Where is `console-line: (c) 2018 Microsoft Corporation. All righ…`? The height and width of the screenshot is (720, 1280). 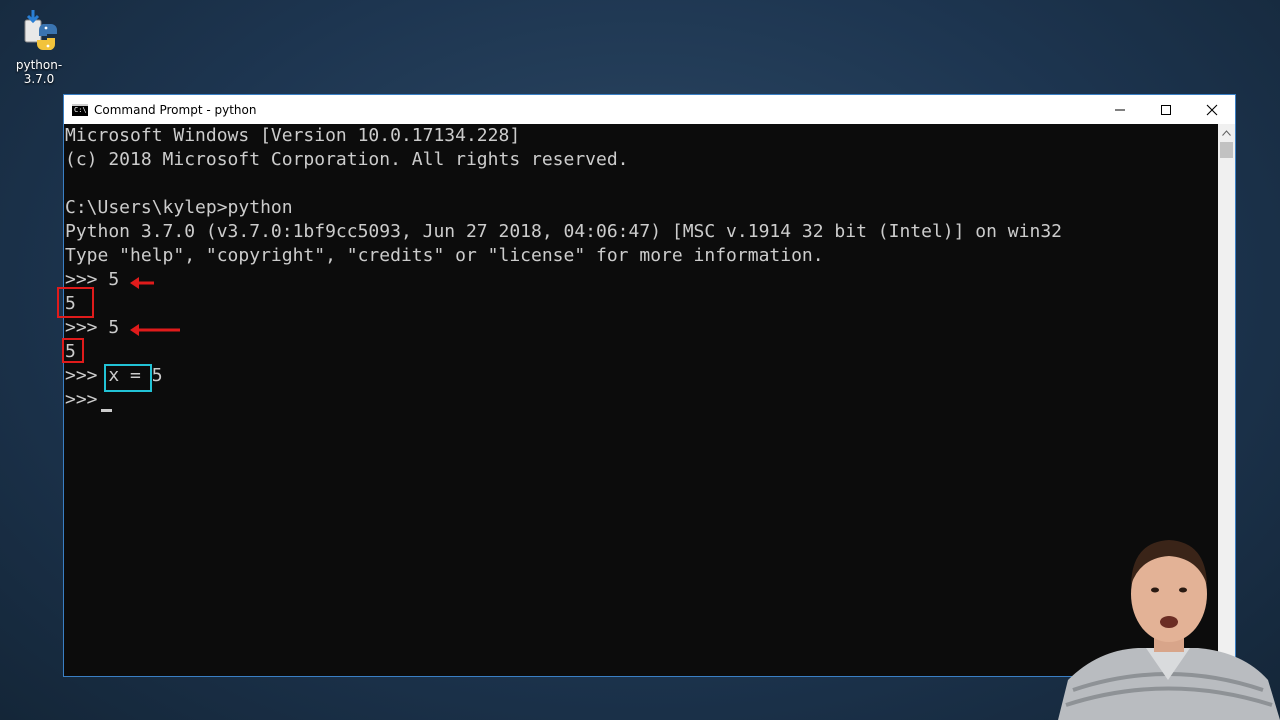
console-line: (c) 2018 Microsoft Corporation. All righ… is located at coordinates (347, 159).